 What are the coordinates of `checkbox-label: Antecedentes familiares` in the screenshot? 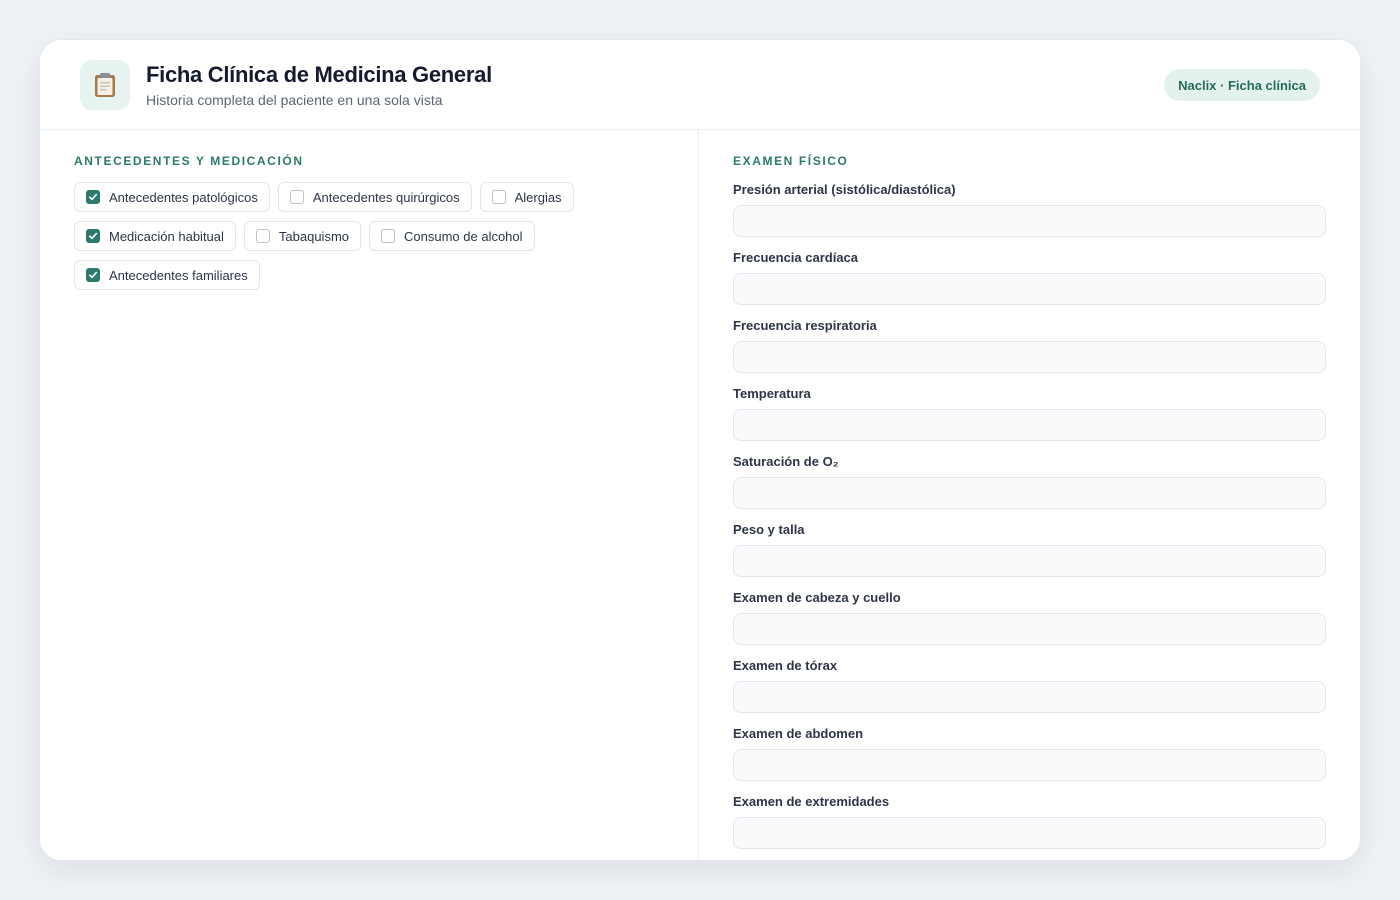 It's located at (178, 275).